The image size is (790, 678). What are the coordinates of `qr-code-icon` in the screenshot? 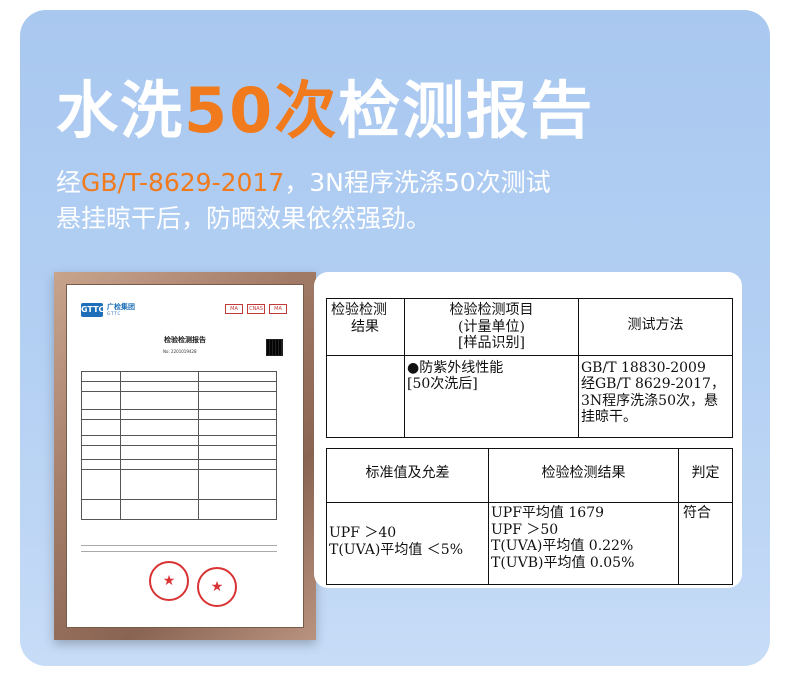 It's located at (274, 347).